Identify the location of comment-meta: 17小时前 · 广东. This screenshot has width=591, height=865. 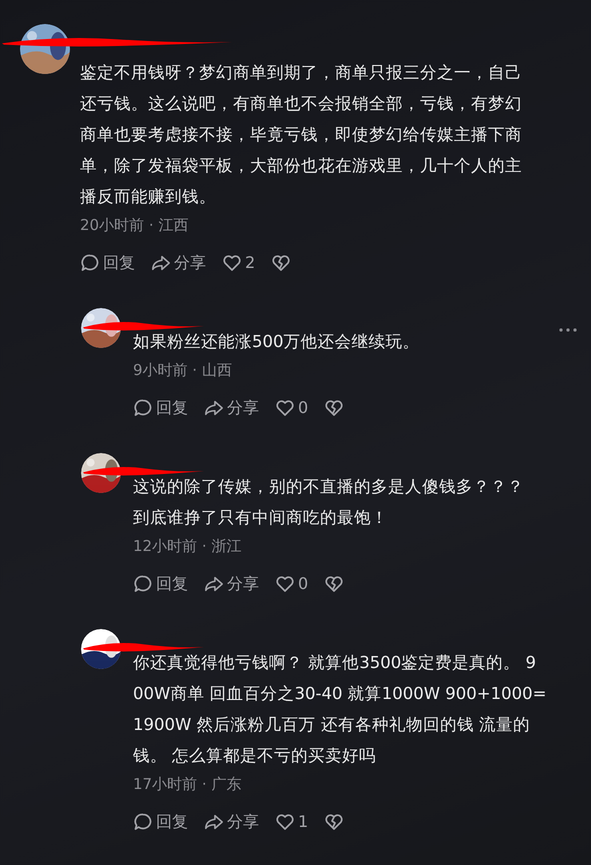
(187, 784).